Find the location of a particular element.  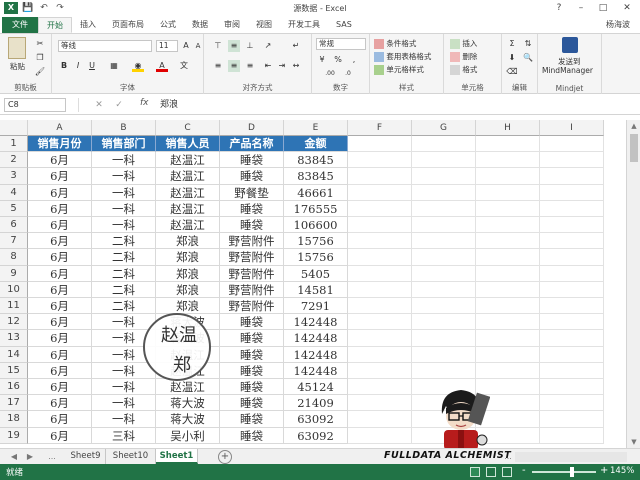

font-name-select: 等线 is located at coordinates (105, 46).